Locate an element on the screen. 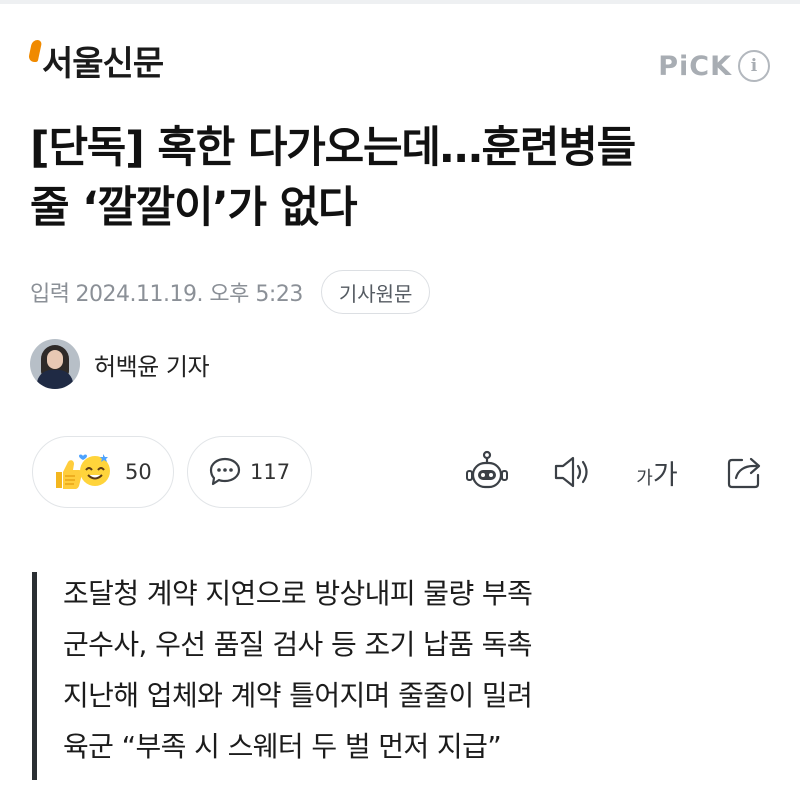  font-small-glyph: 가 is located at coordinates (644, 478).